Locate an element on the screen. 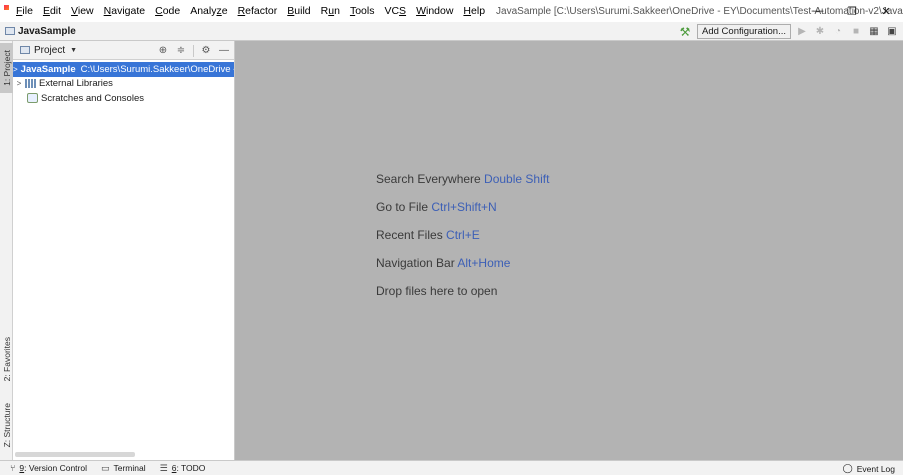 Image resolution: width=903 pixels, height=475 pixels. scratches-icon is located at coordinates (32, 98).